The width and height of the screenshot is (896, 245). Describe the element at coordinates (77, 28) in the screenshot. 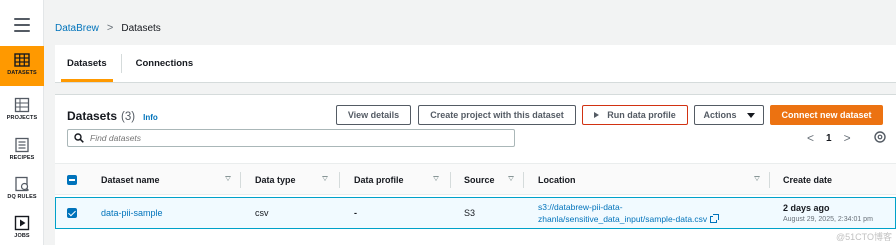

I see `breadcrumb-root-link: DataBrew` at that location.